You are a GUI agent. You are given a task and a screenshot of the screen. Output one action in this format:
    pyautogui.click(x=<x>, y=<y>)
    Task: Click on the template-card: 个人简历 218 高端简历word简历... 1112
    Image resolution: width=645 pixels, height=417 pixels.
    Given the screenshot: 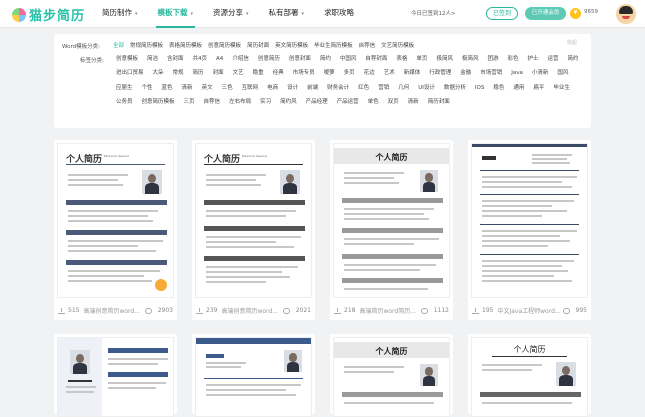 What is the action you would take?
    pyautogui.click(x=391, y=230)
    